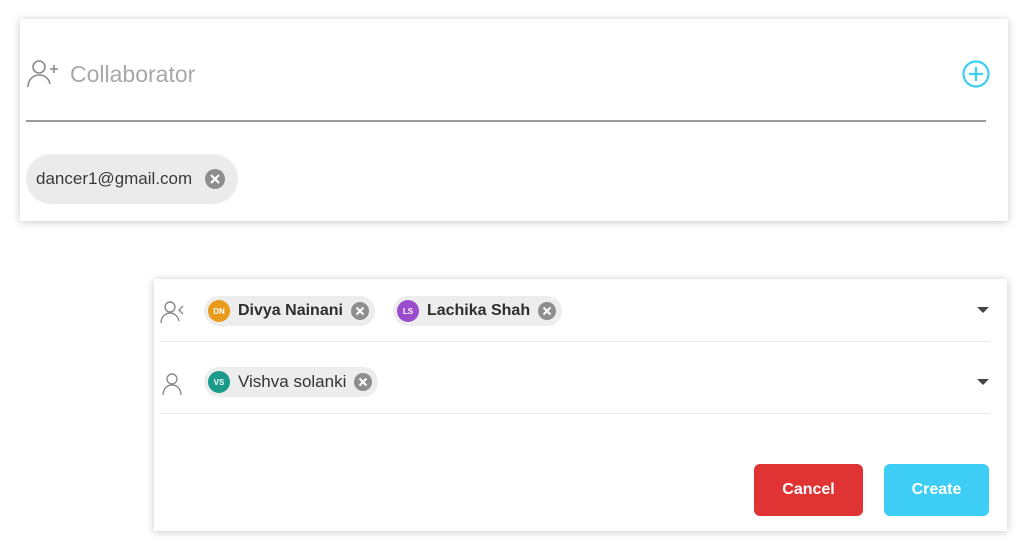  What do you see at coordinates (976, 74) in the screenshot?
I see `add-circle-icon` at bounding box center [976, 74].